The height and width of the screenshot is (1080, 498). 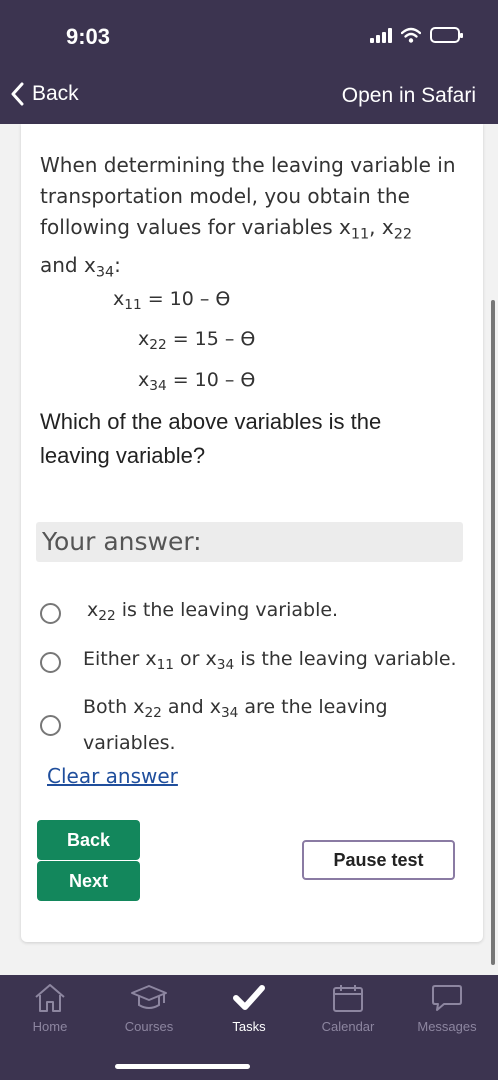 I want to click on tab-label: Home, so click(x=50, y=1026).